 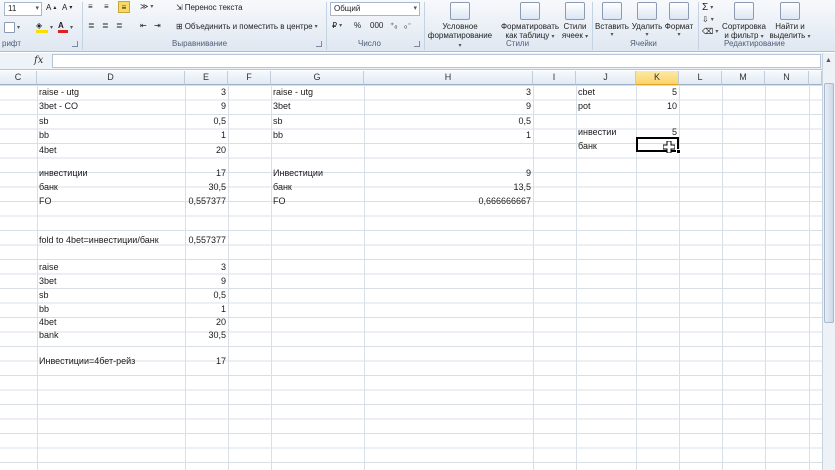 I want to click on cell-e17: 1, so click(x=206, y=309).